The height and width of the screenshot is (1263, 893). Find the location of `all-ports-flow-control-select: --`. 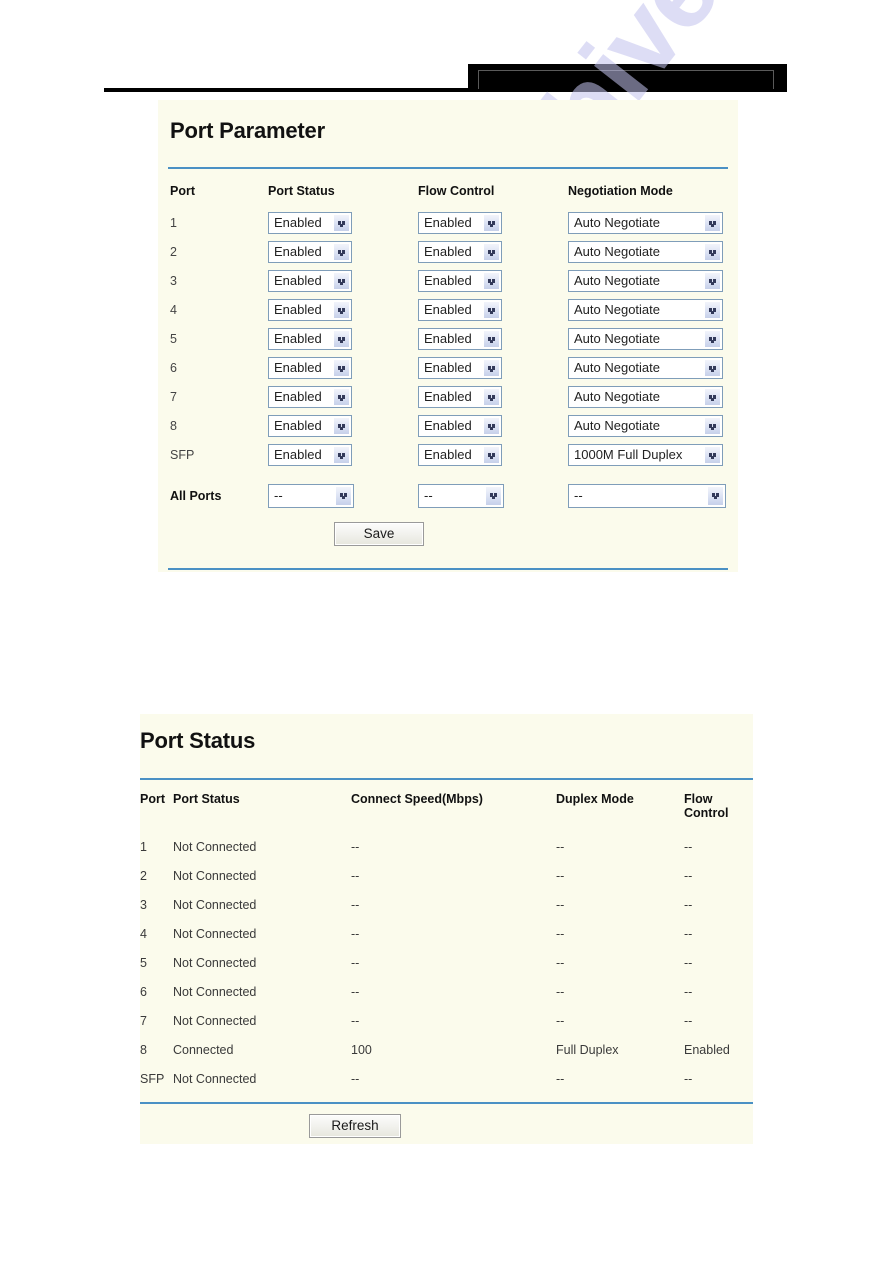

all-ports-flow-control-select: -- is located at coordinates (461, 495).